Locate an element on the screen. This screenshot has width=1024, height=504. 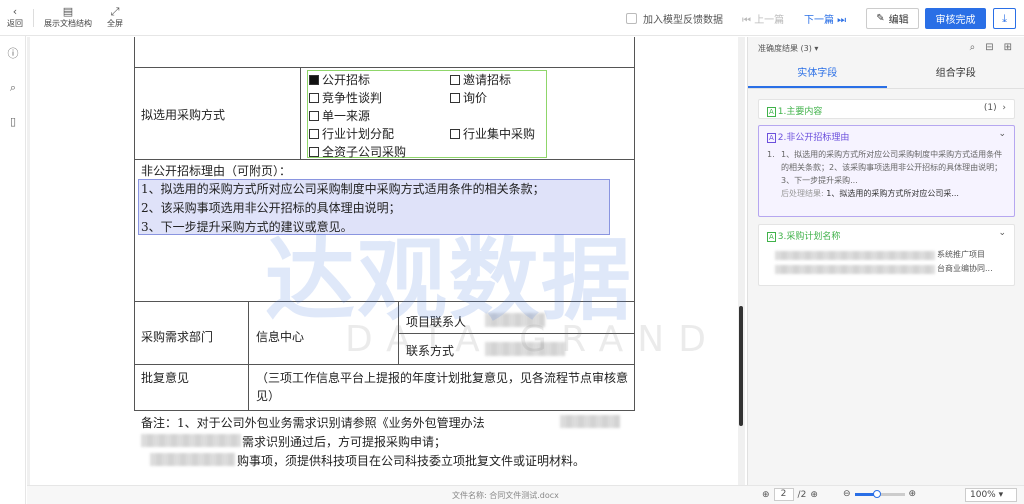
chevron-left-icon: ‹ is located at coordinates (15, 11).